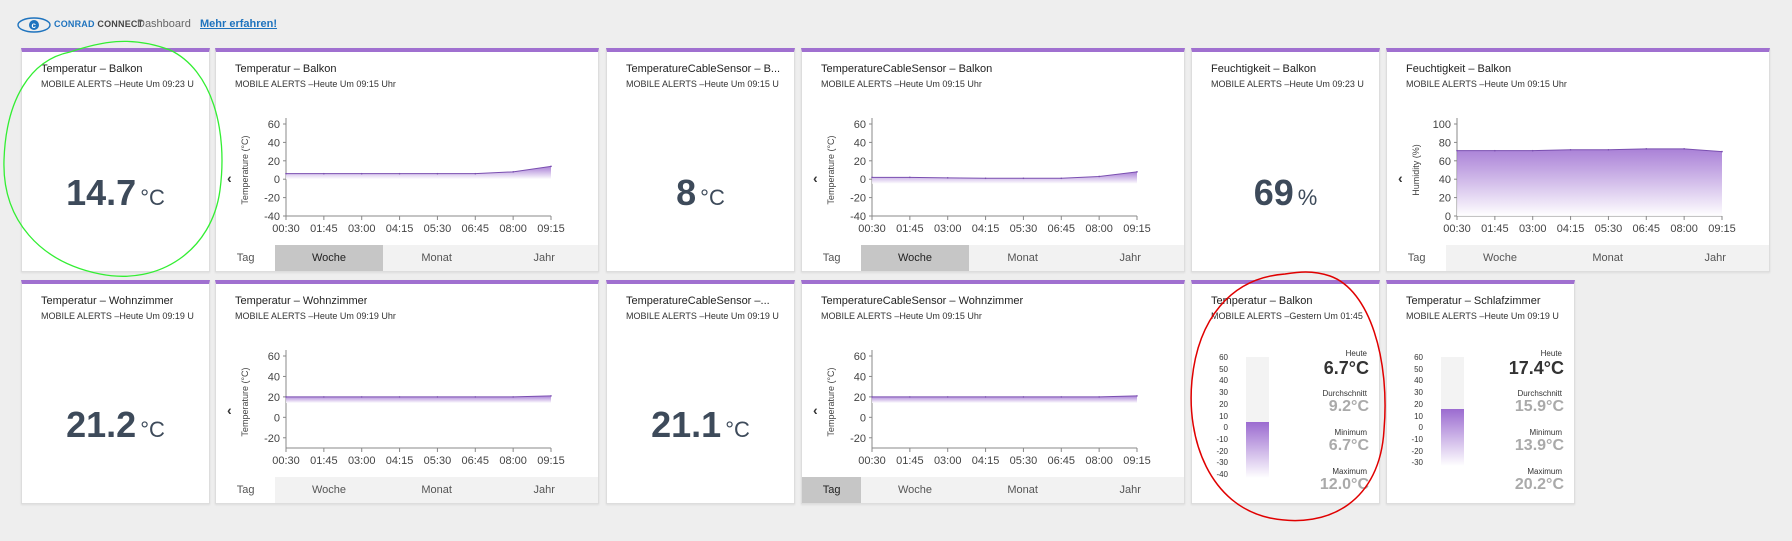 This screenshot has width=1792, height=541. What do you see at coordinates (362, 229) in the screenshot?
I see `x-tick-label: 03:00` at bounding box center [362, 229].